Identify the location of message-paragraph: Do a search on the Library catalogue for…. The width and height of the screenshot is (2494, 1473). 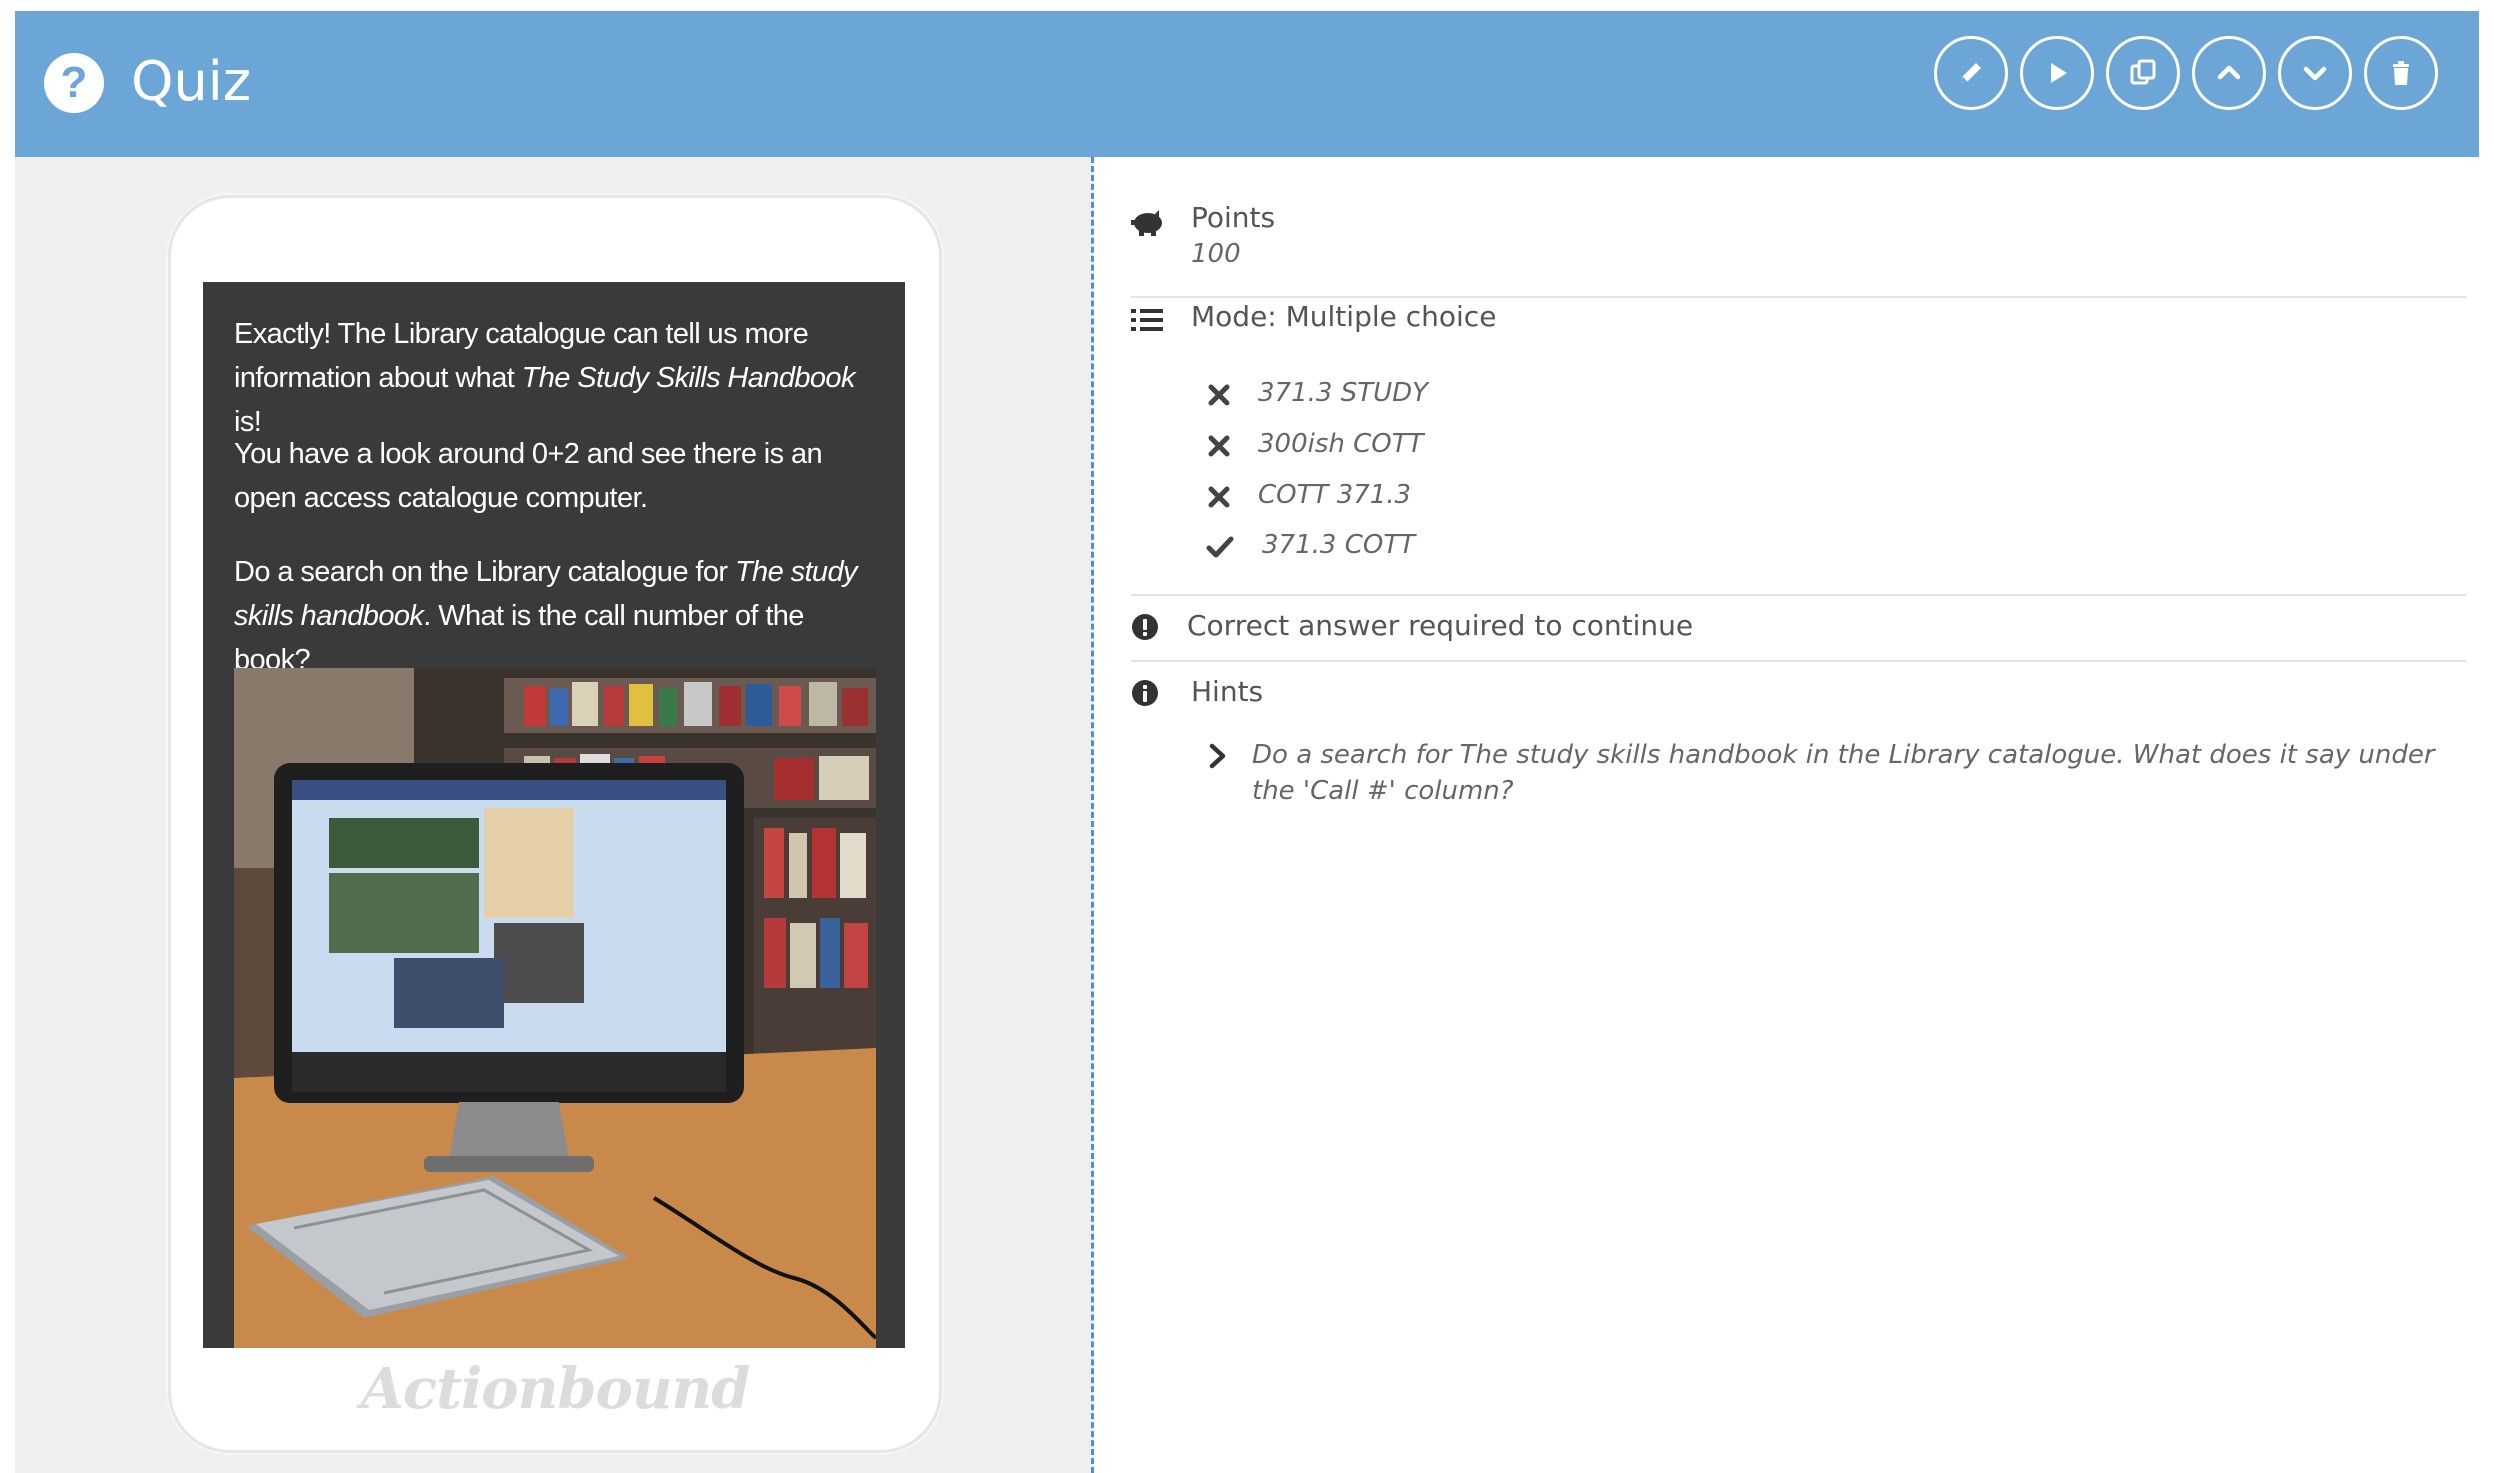
(545, 616).